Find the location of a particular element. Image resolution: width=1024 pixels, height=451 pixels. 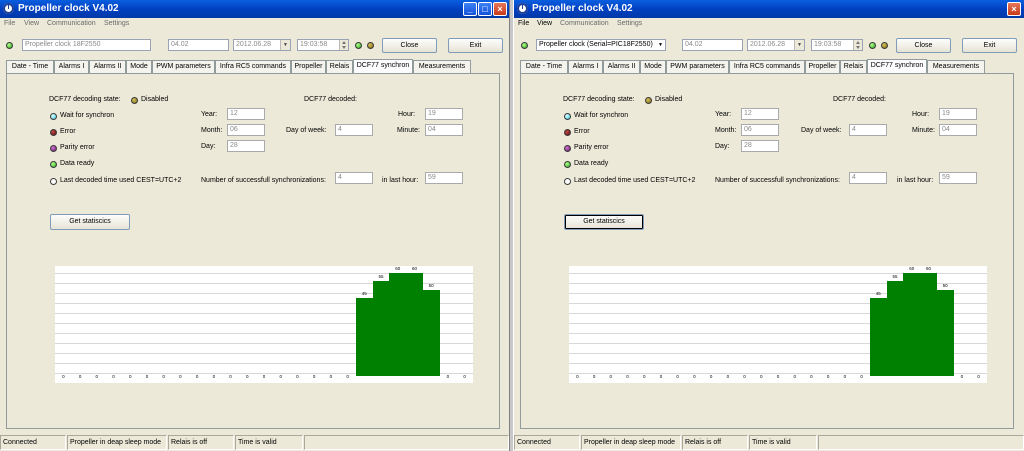

minimize-button: _ is located at coordinates (470, 9).